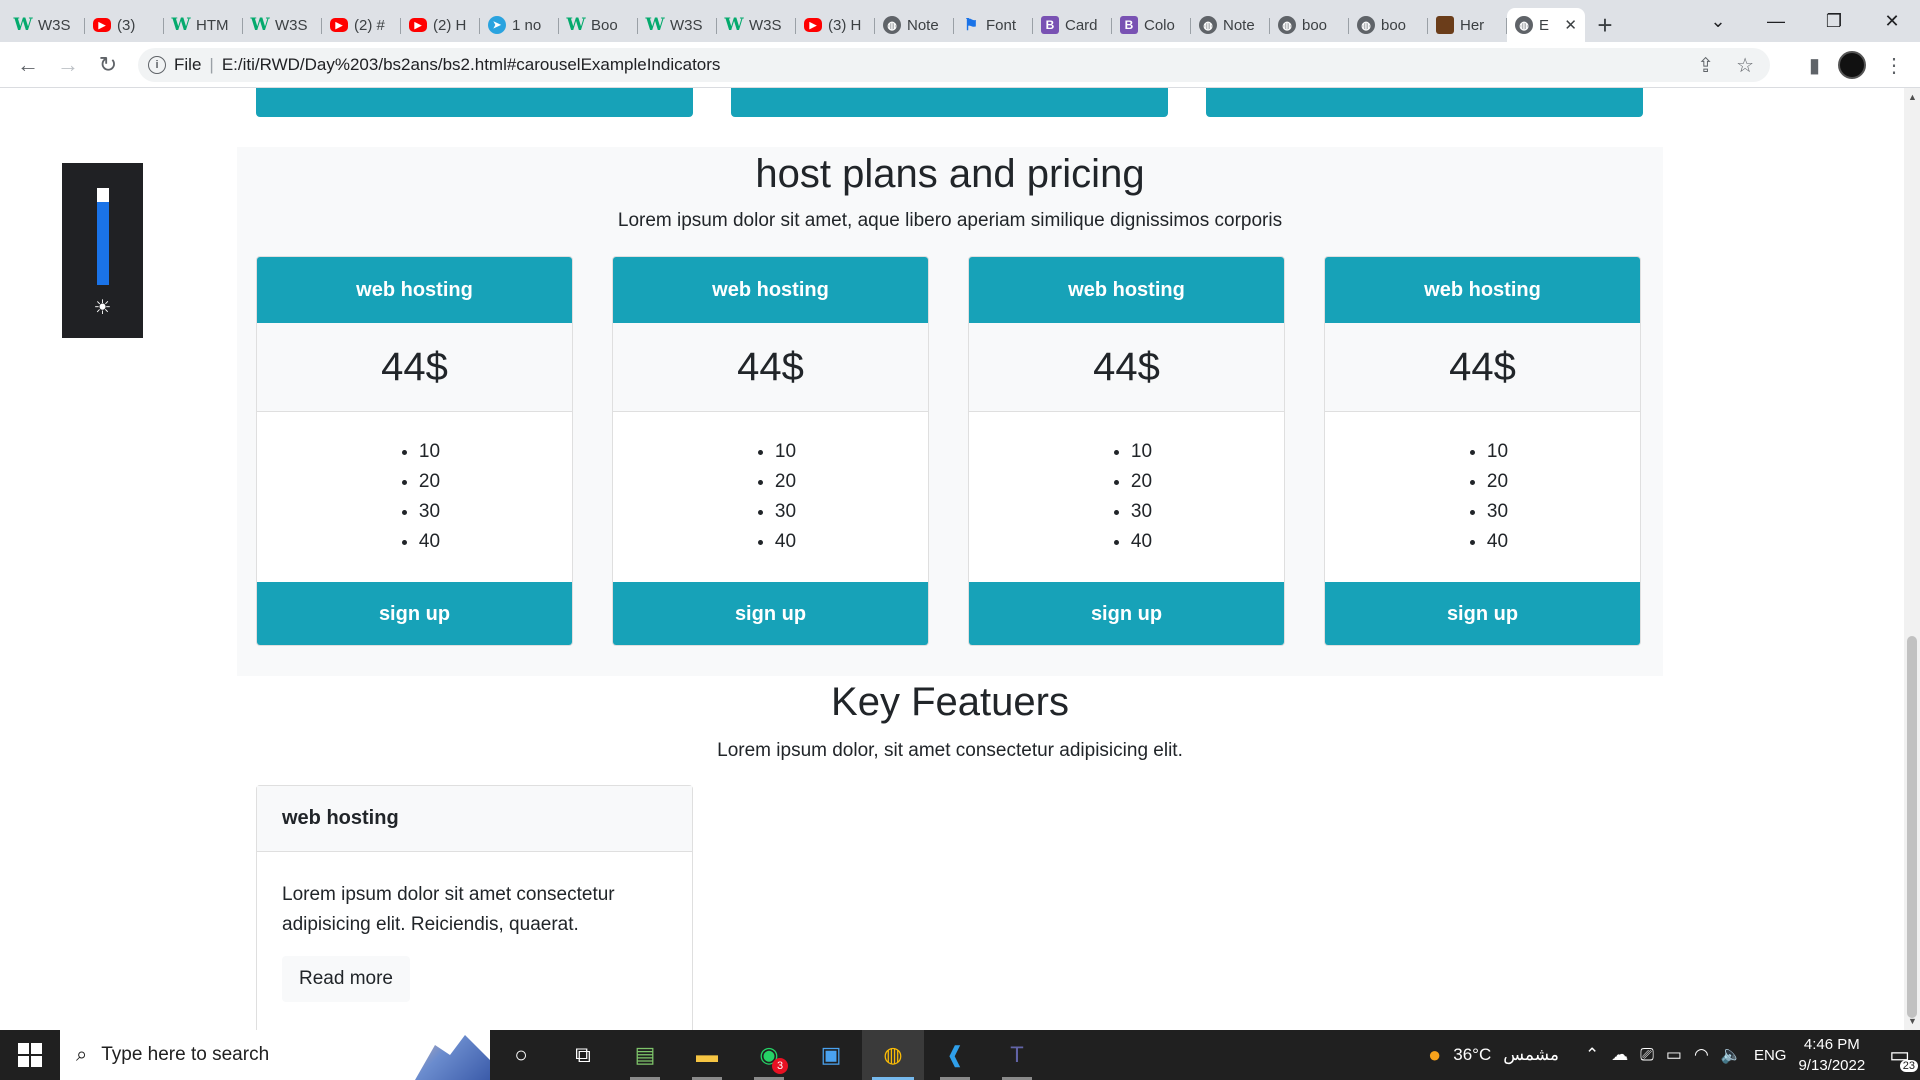 This screenshot has width=1920, height=1080. I want to click on volume-icon: 🔈, so click(1731, 1055).